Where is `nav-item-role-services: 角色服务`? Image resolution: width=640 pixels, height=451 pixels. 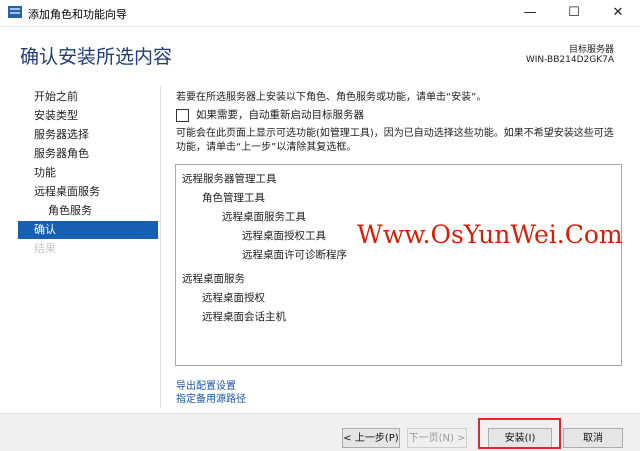 nav-item-role-services: 角色服务 is located at coordinates (88, 211).